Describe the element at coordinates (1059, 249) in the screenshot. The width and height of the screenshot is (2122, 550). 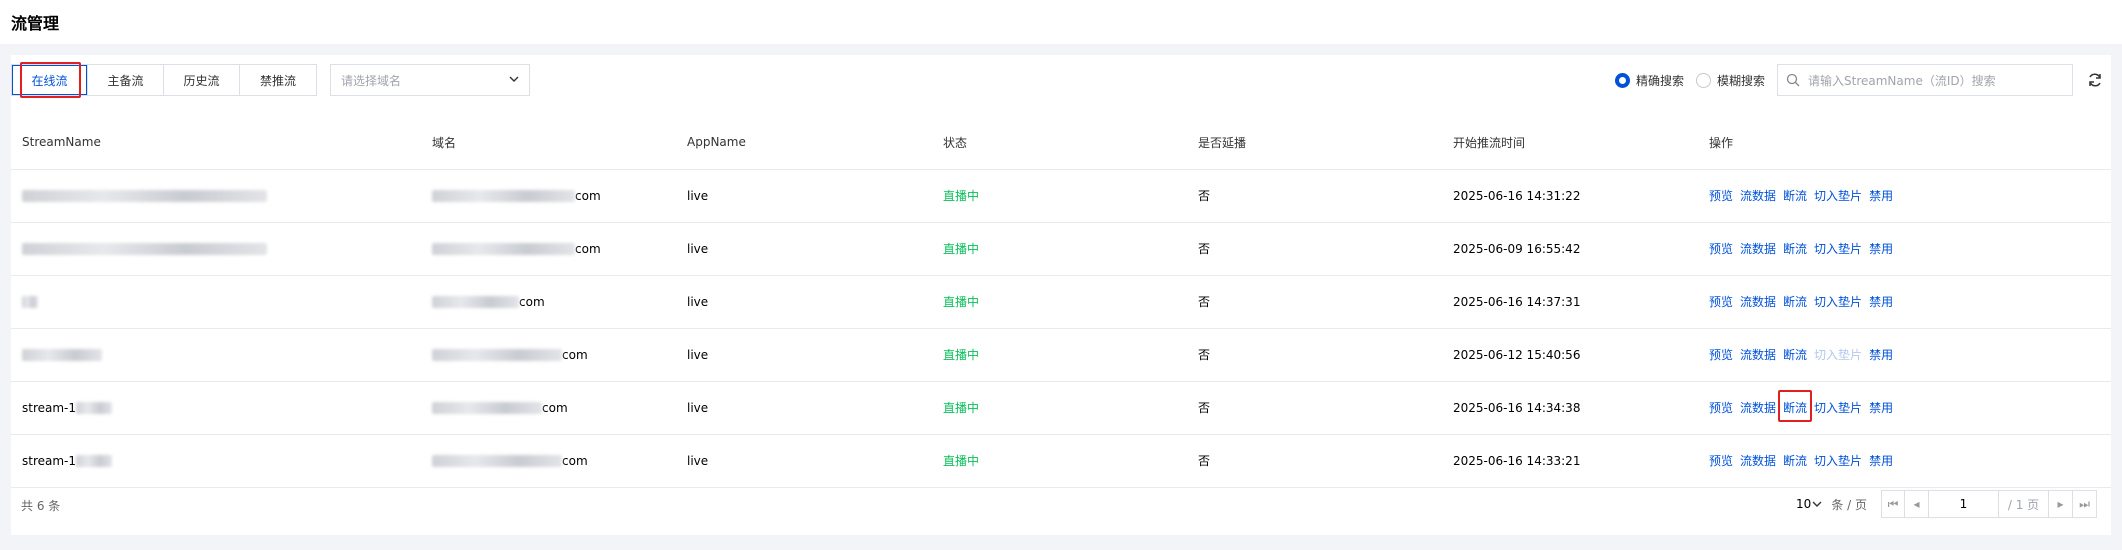
I see `status-badge: 直播中` at that location.